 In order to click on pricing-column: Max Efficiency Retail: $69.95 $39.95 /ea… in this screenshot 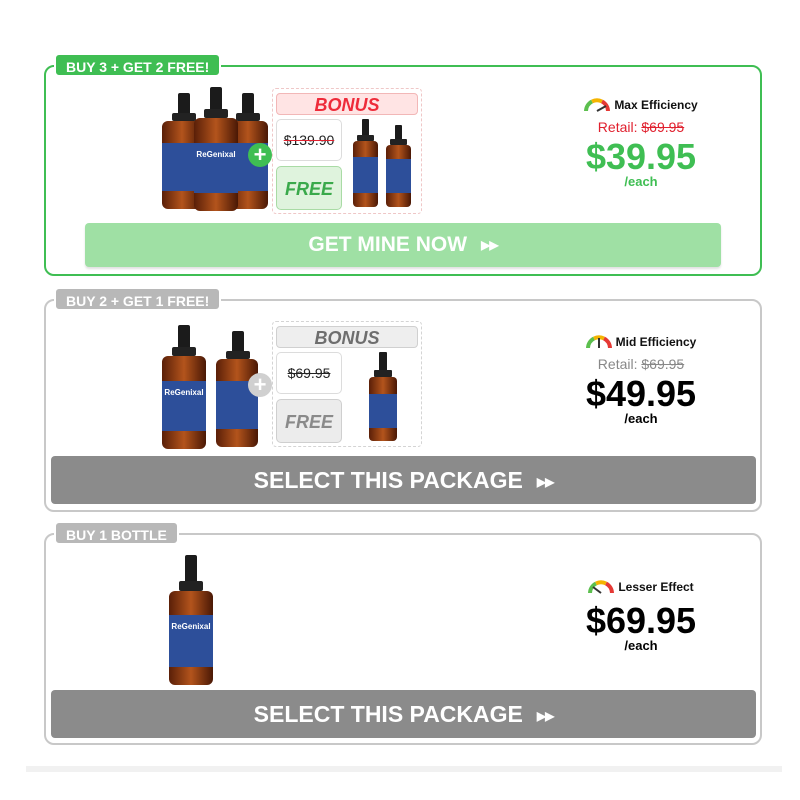, I will do `click(641, 143)`.